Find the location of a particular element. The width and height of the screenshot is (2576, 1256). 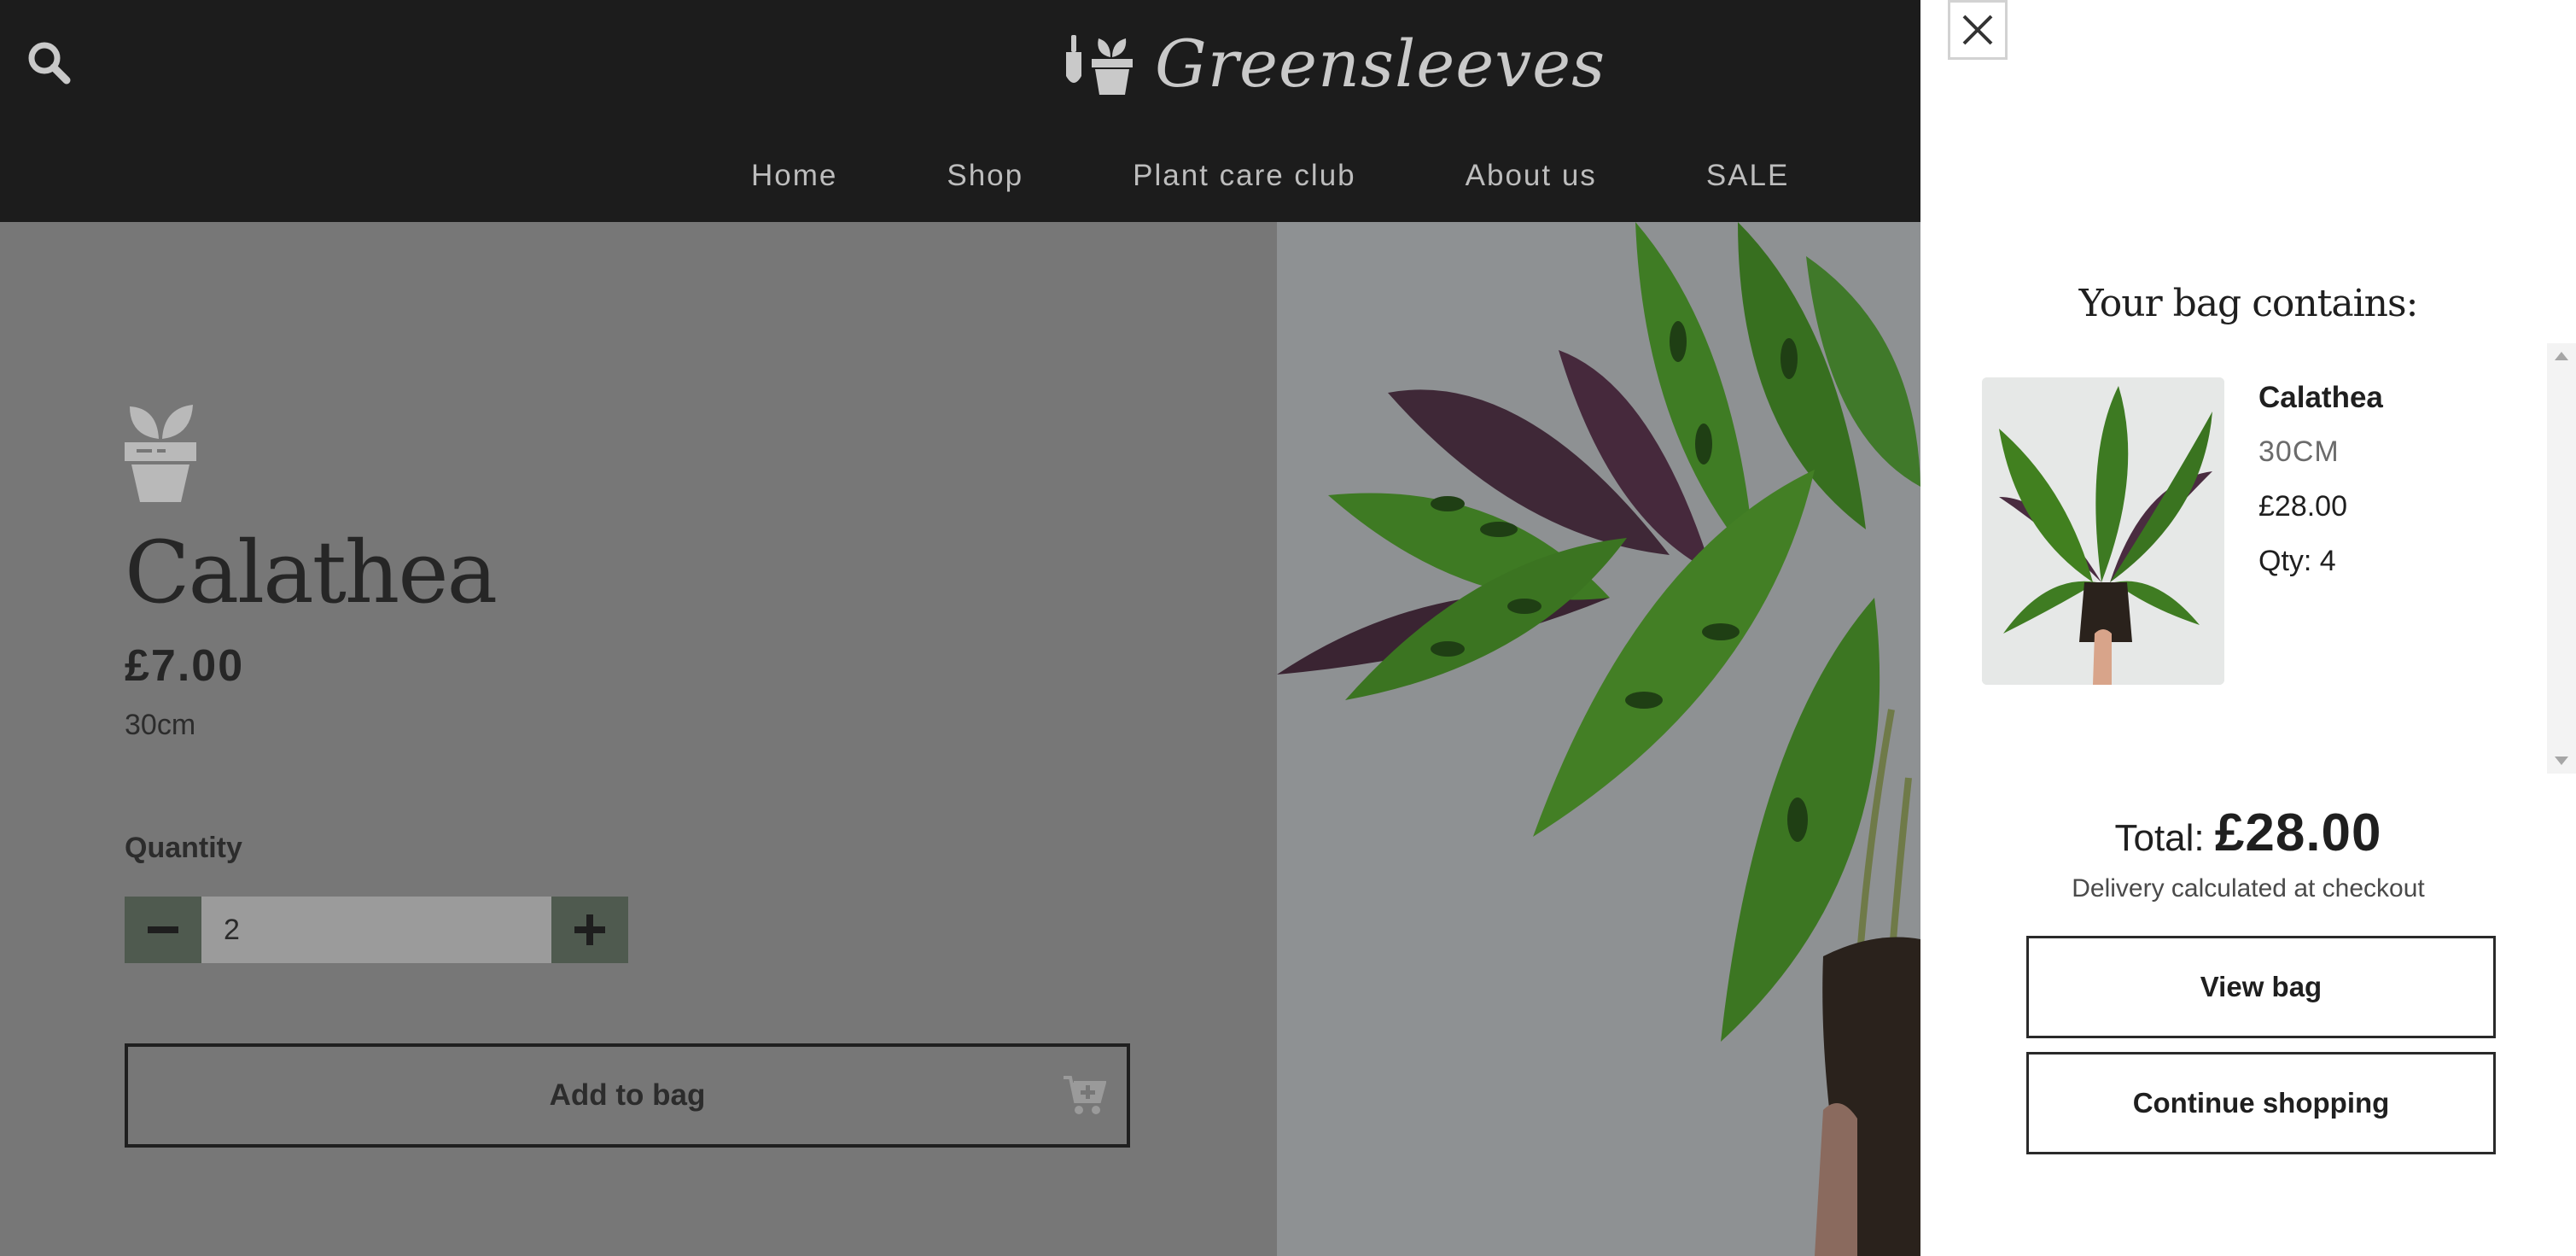

brand-logo: Greensleeves is located at coordinates (1334, 64).